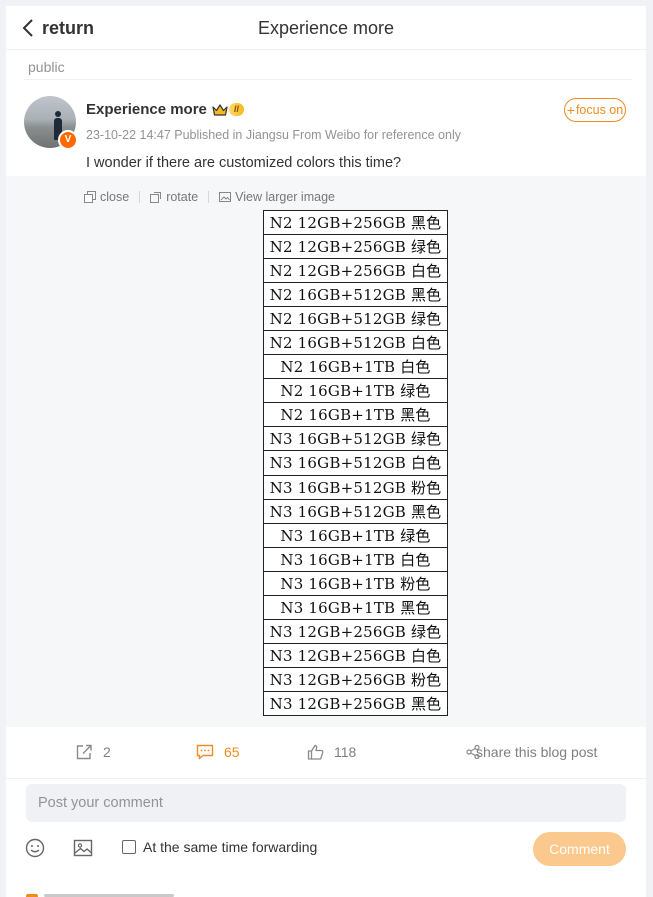 The width and height of the screenshot is (653, 897). Describe the element at coordinates (355, 512) in the screenshot. I see `table-row: N3 16GB+512GB 黑色` at that location.